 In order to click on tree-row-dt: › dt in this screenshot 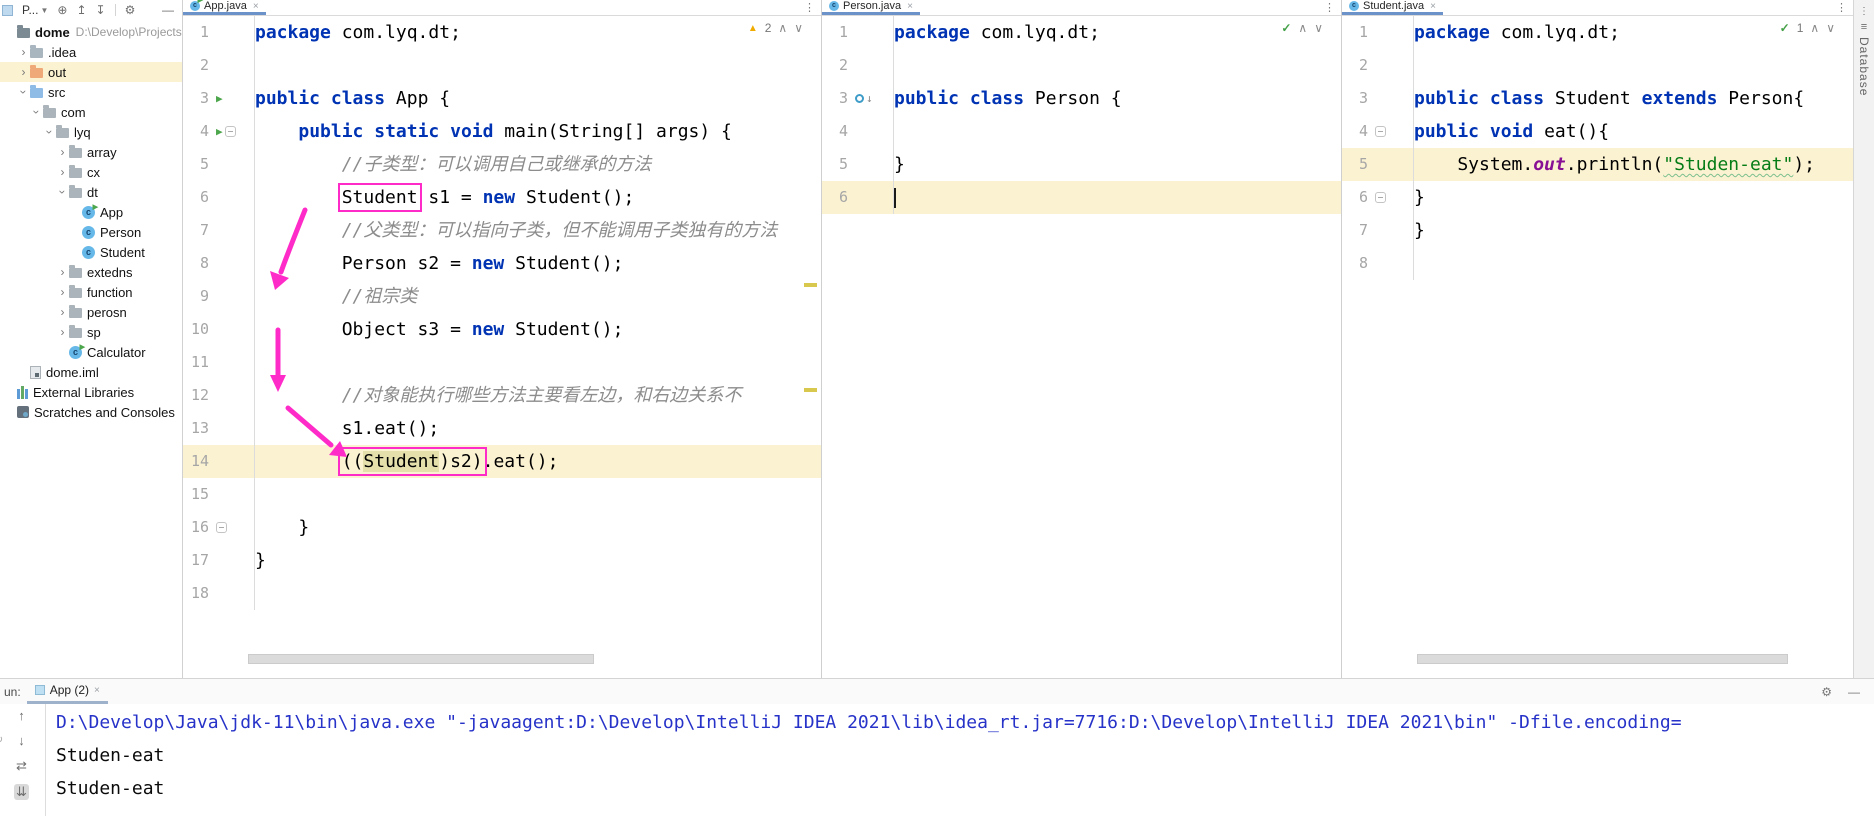, I will do `click(91, 192)`.